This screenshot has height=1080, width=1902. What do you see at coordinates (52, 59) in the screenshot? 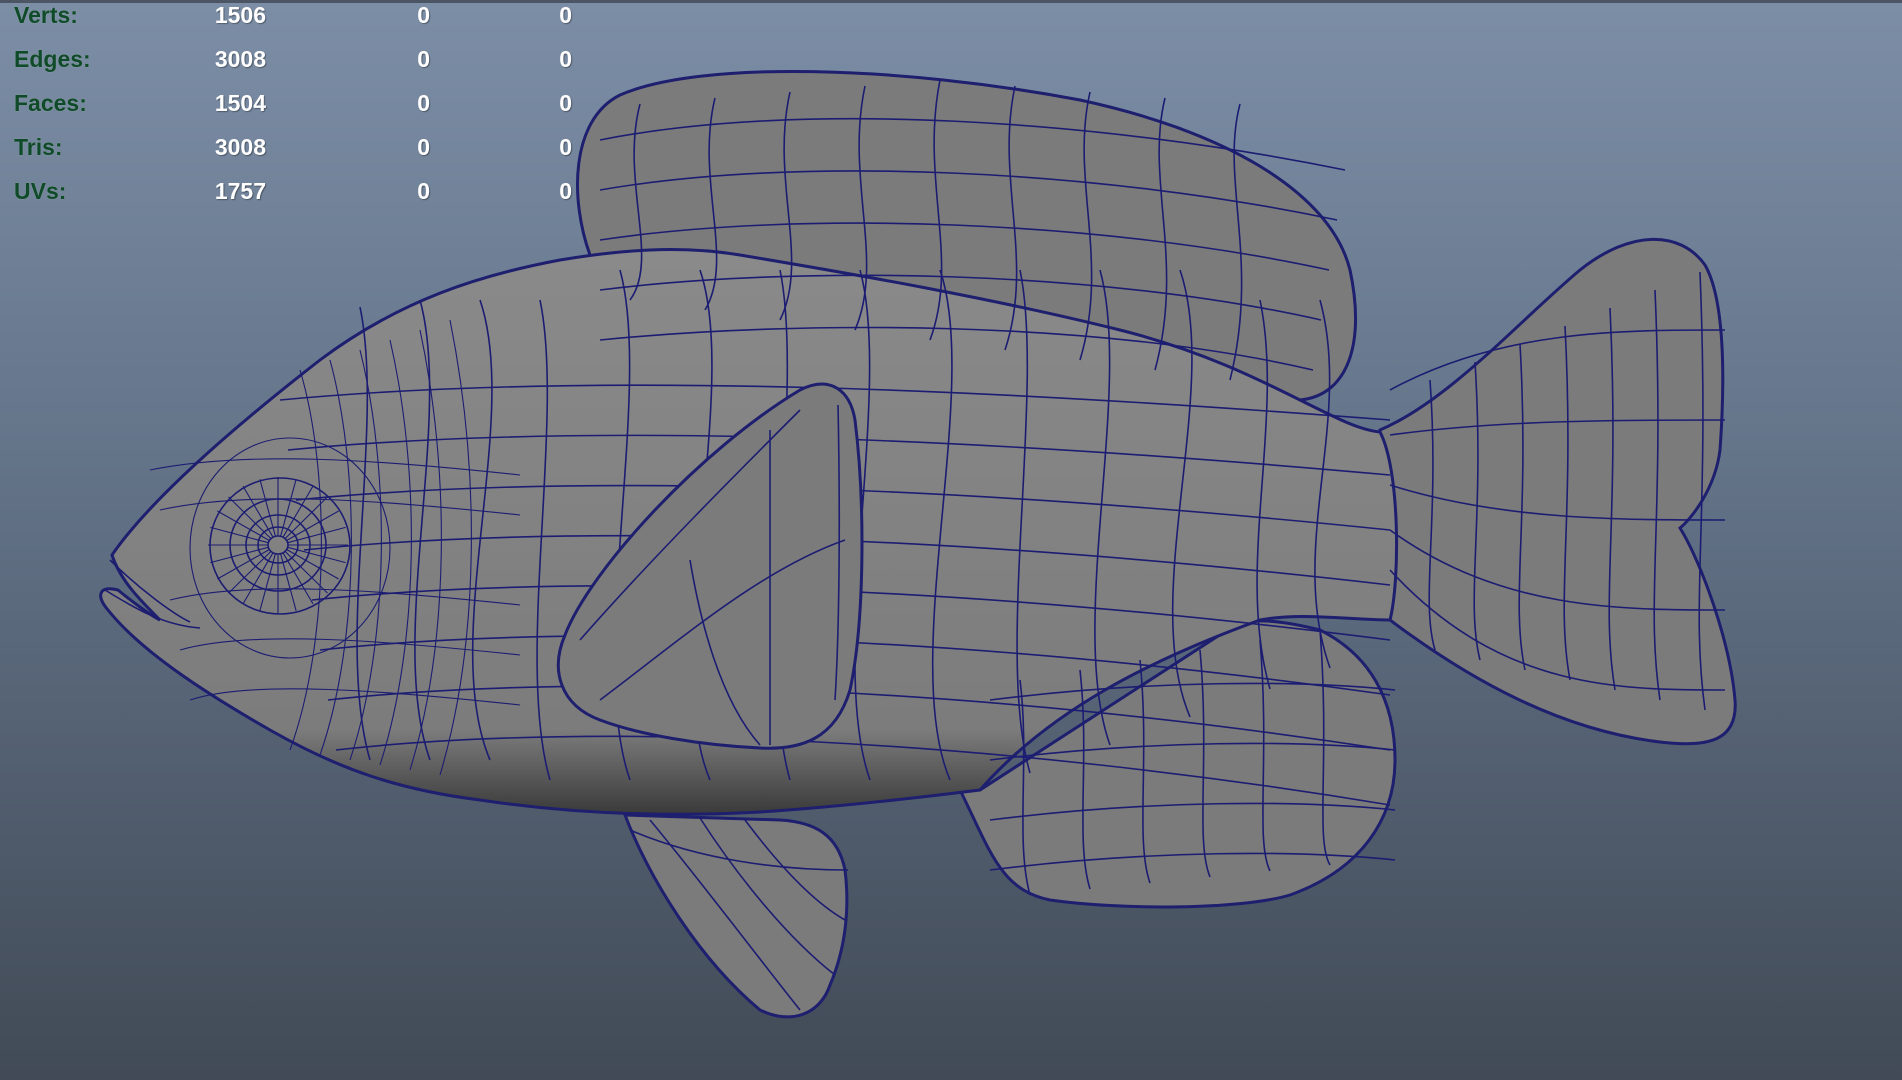
I see `hud-label: Edges:` at bounding box center [52, 59].